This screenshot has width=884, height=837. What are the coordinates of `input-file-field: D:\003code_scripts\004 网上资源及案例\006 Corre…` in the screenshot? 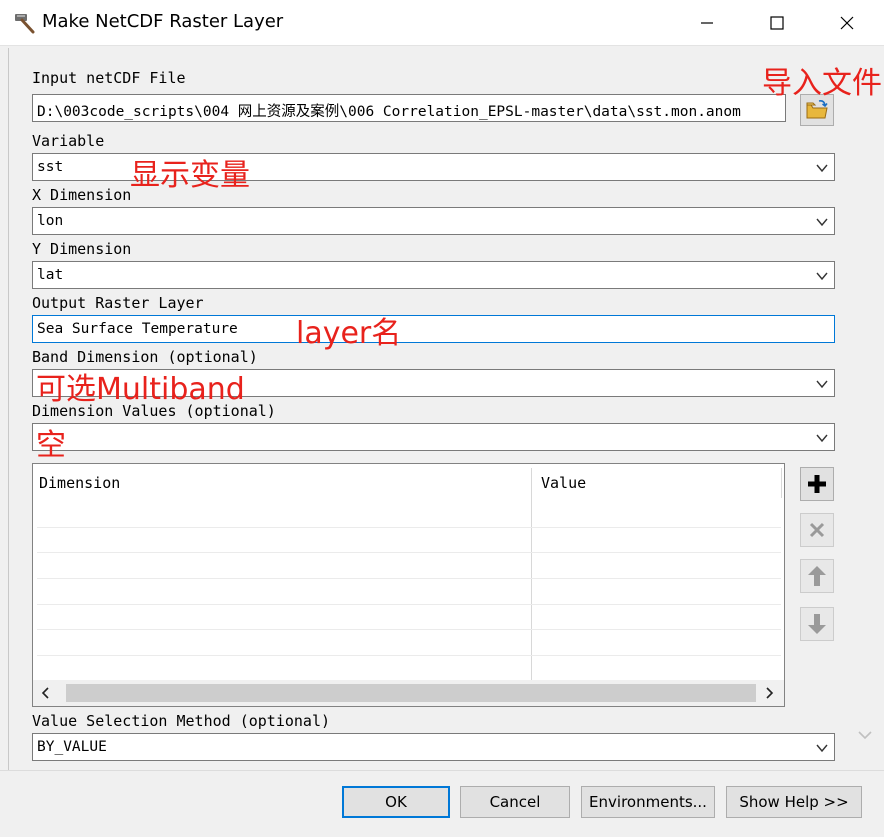 It's located at (409, 108).